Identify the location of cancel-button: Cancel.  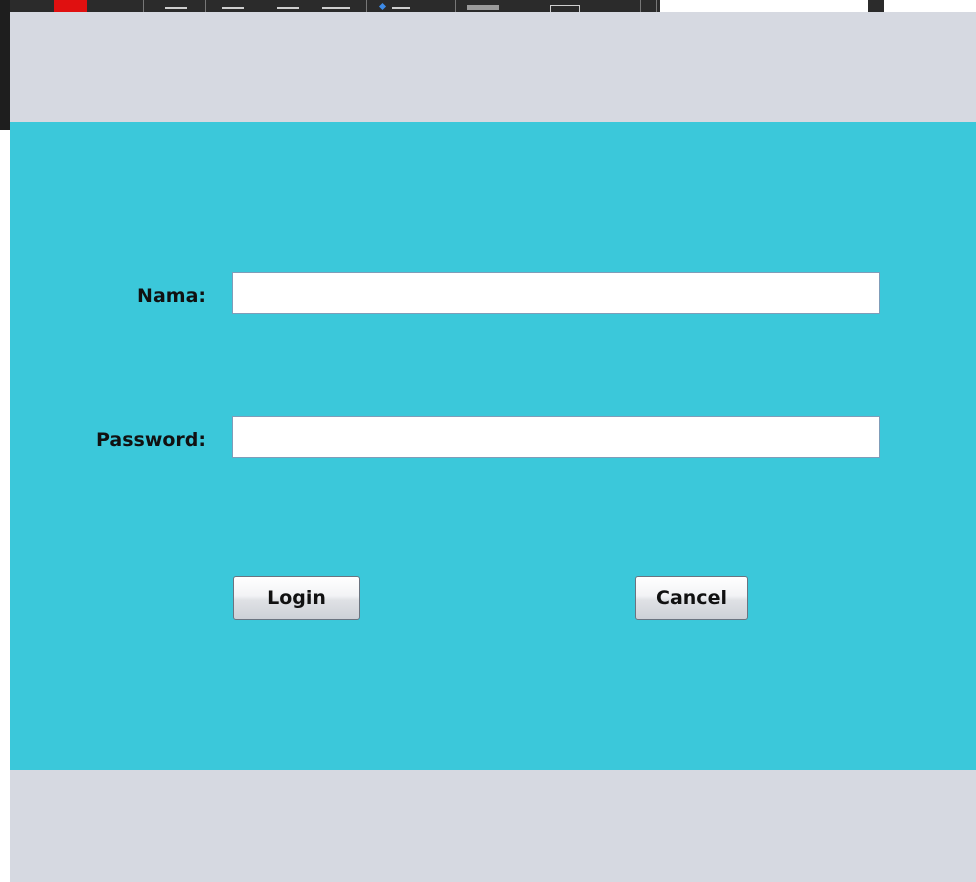
(691, 598).